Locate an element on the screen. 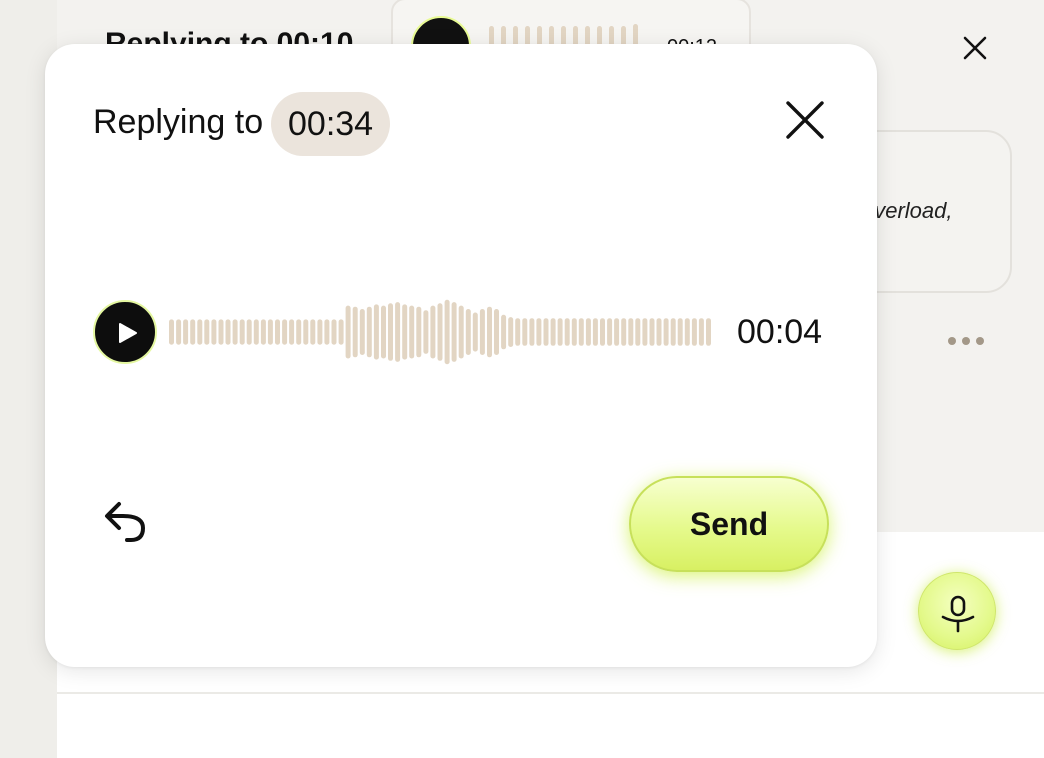 The width and height of the screenshot is (1044, 758). reply-timestamp-chip: 00:34 is located at coordinates (331, 124).